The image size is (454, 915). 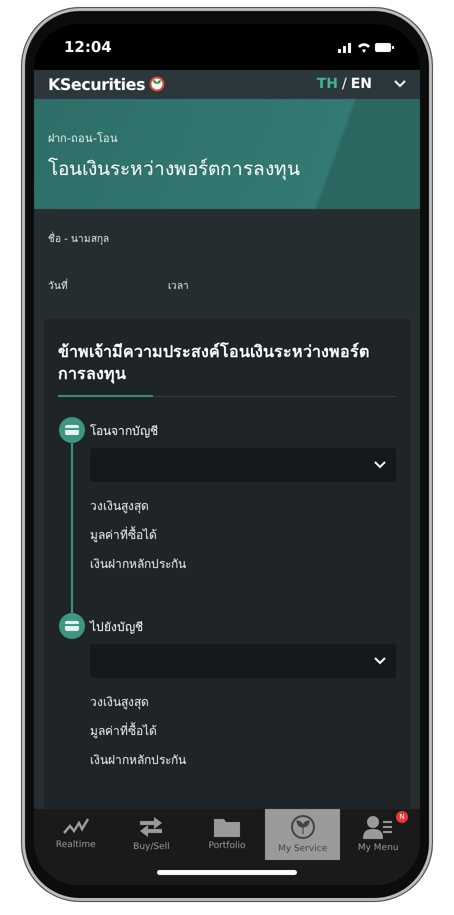 What do you see at coordinates (366, 46) in the screenshot?
I see `status-icons` at bounding box center [366, 46].